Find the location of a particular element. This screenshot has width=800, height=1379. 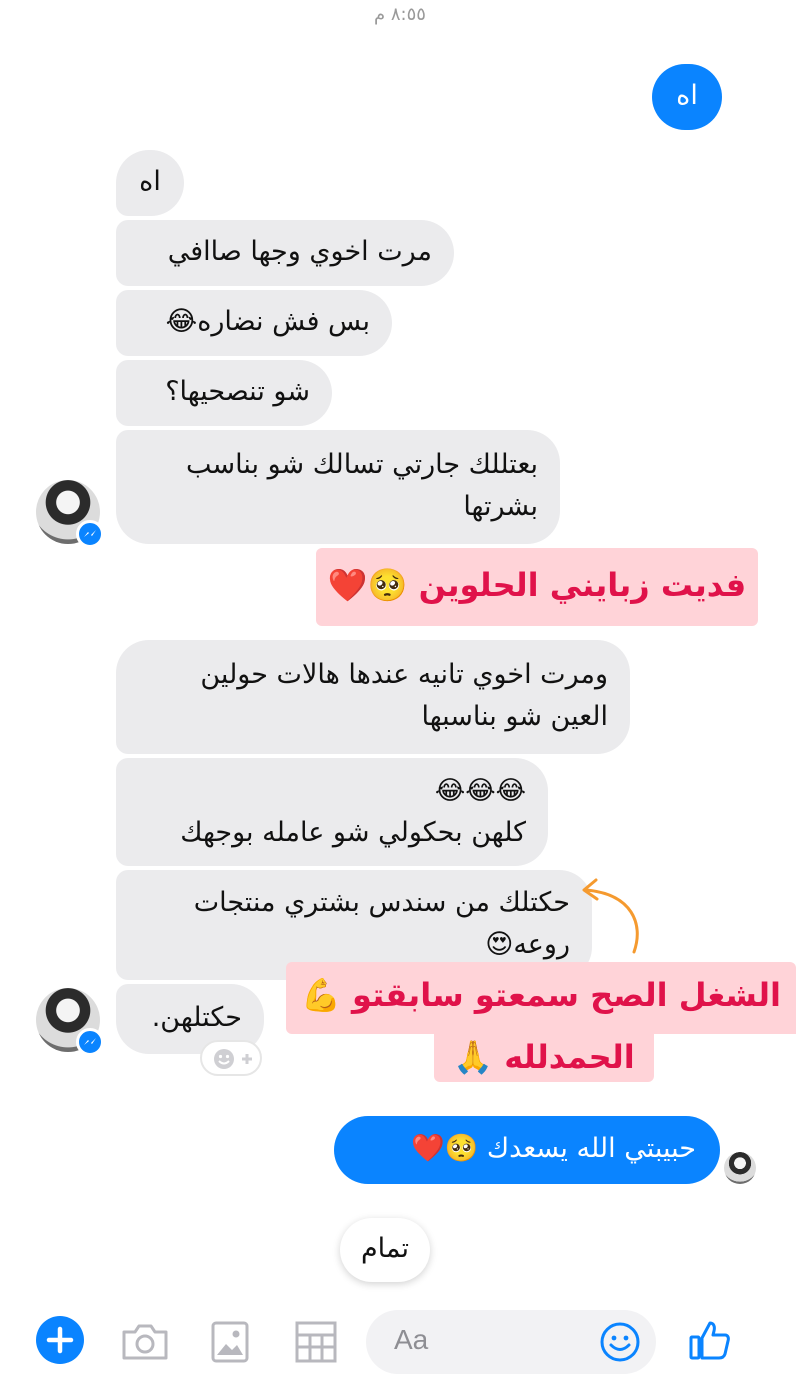

add-reaction-button is located at coordinates (231, 1058).